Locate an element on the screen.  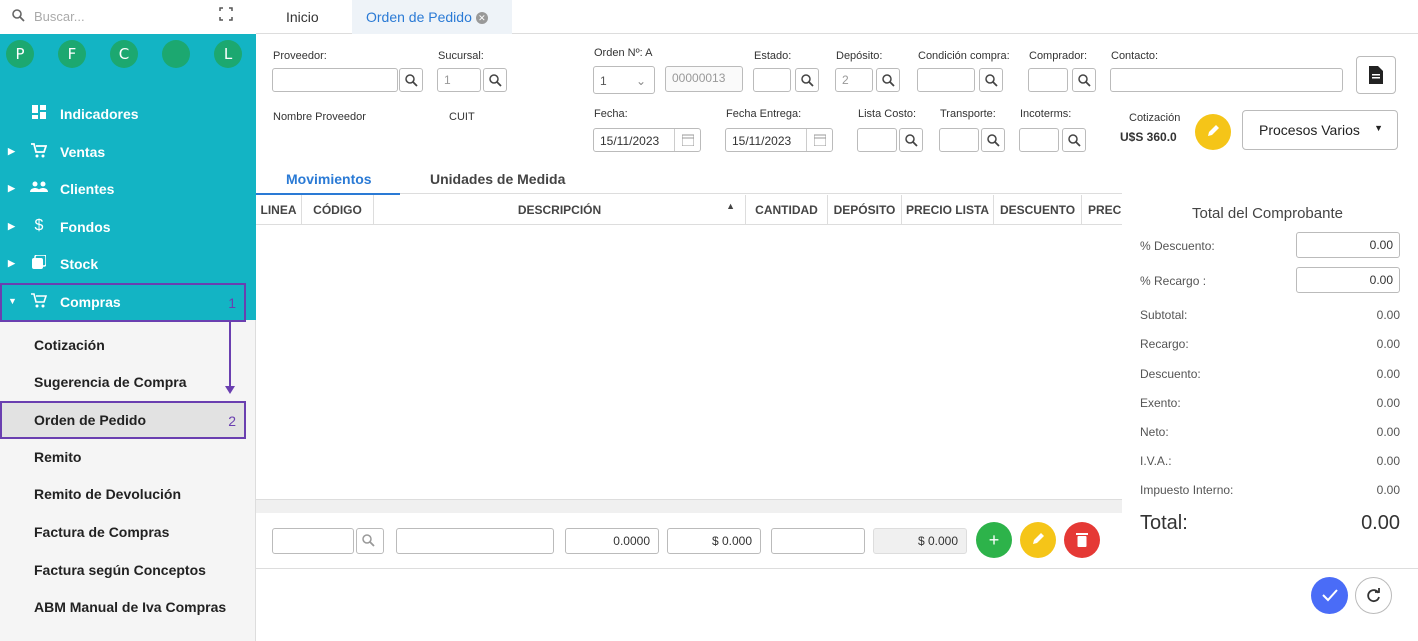
deposito-input: 2 is located at coordinates (854, 80).